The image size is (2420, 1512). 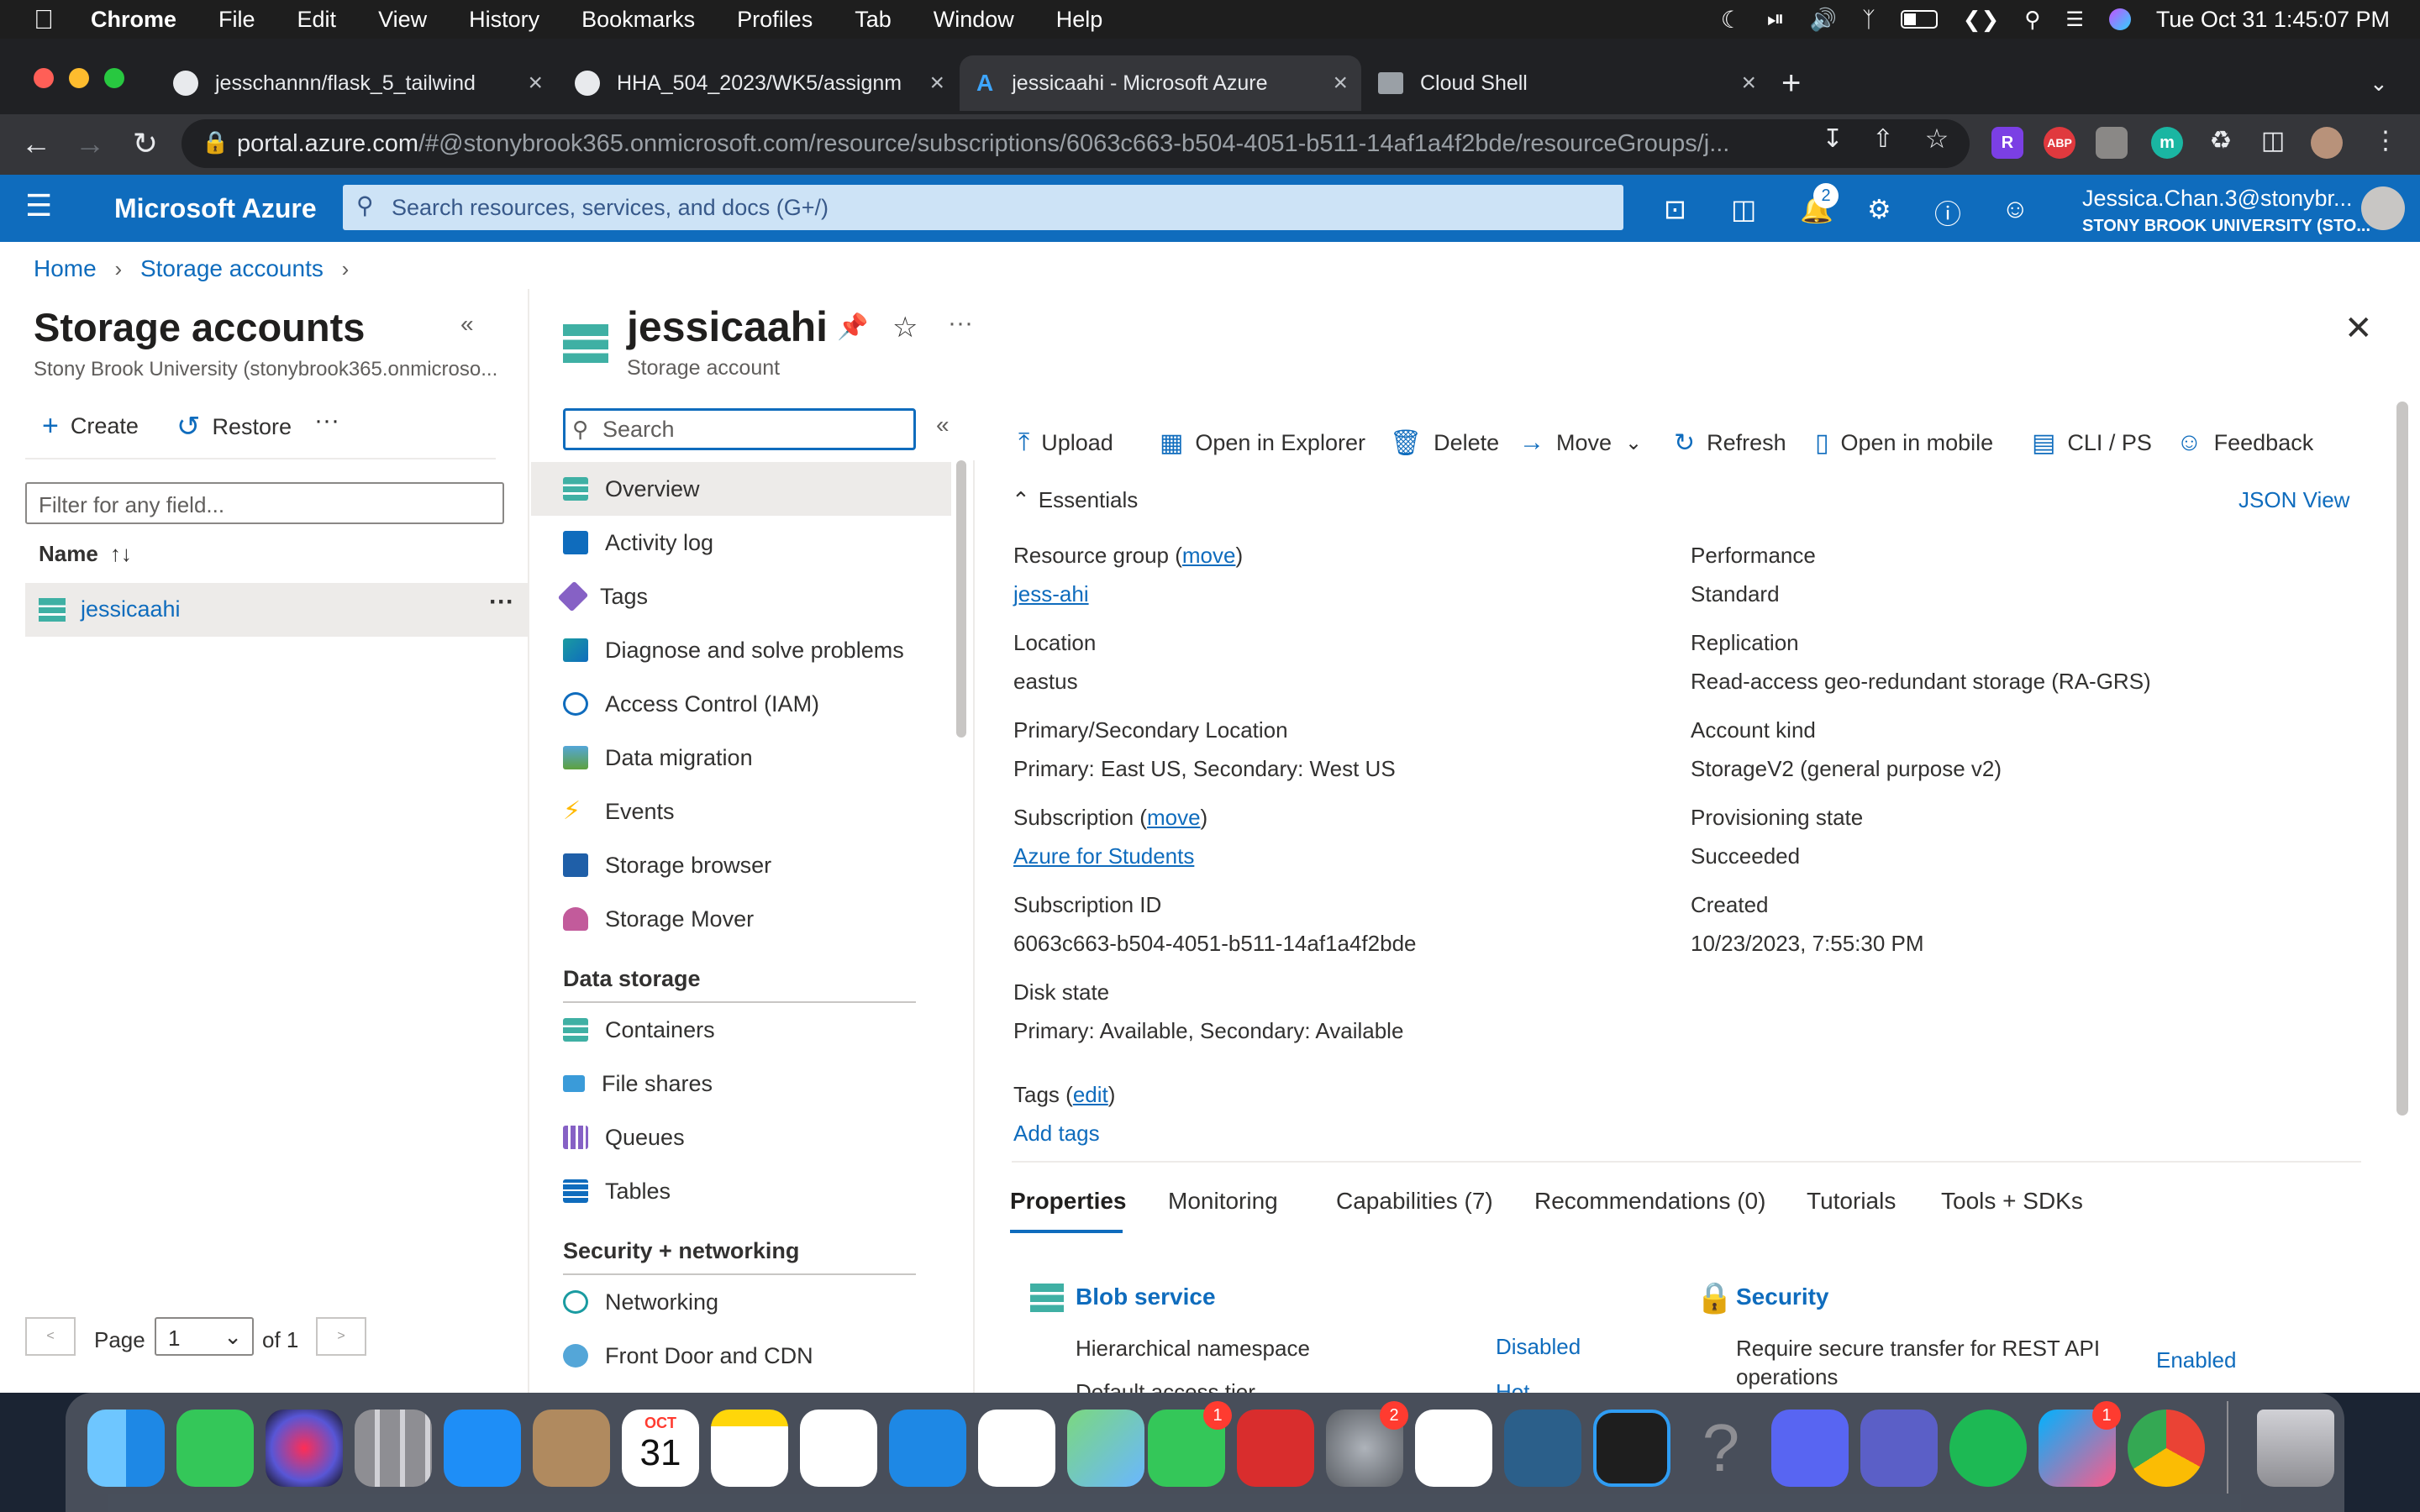 What do you see at coordinates (2074, 20) in the screenshot?
I see `control-center-icon: ☰` at bounding box center [2074, 20].